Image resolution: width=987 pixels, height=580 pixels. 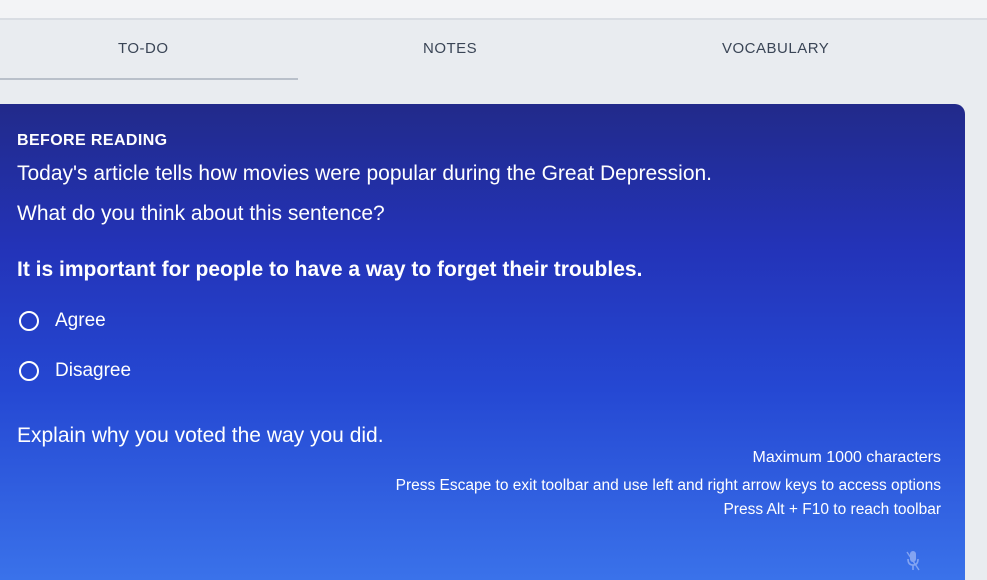 What do you see at coordinates (832, 509) in the screenshot?
I see `toolbar-alt-hint: Press Alt + F10 to reach toolbar` at bounding box center [832, 509].